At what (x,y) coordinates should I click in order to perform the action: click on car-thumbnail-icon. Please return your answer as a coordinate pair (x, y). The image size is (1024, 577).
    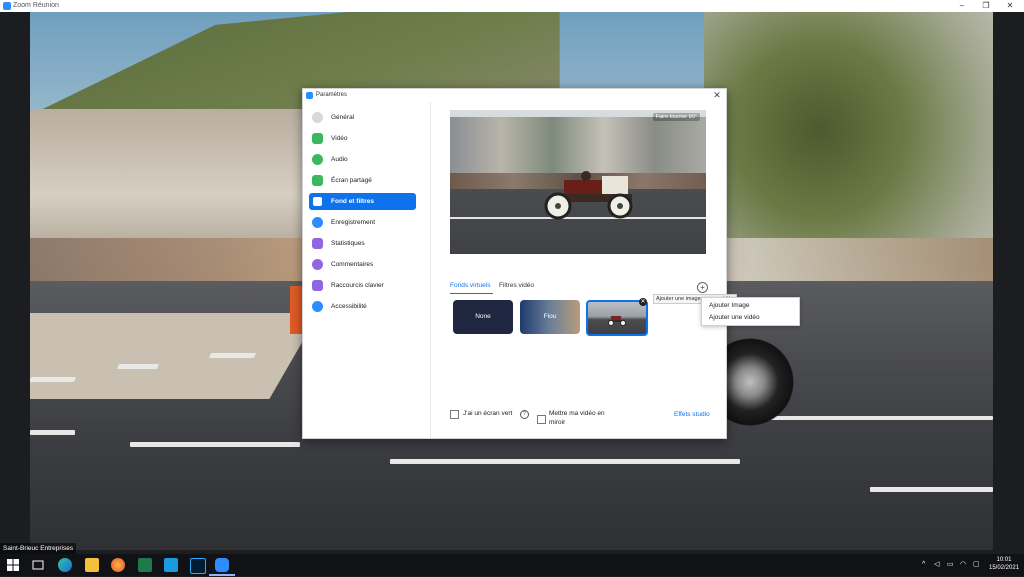
    Looking at the image, I should click on (617, 321).